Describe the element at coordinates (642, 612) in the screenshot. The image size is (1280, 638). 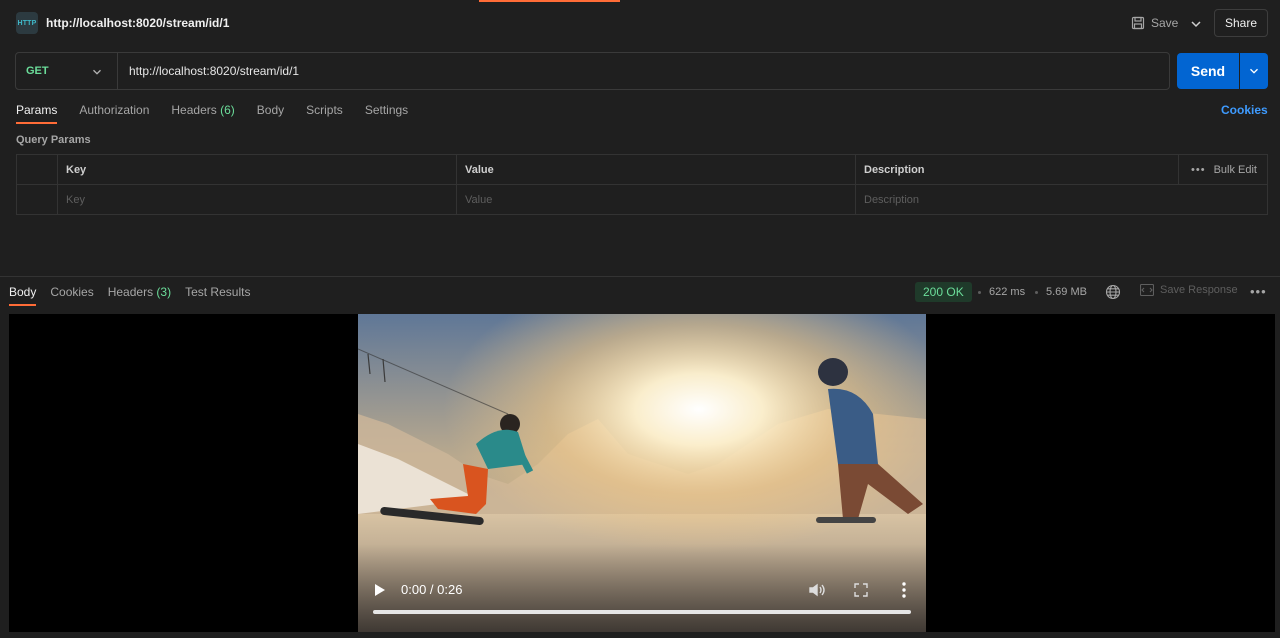
I see `video-progress-bar` at that location.